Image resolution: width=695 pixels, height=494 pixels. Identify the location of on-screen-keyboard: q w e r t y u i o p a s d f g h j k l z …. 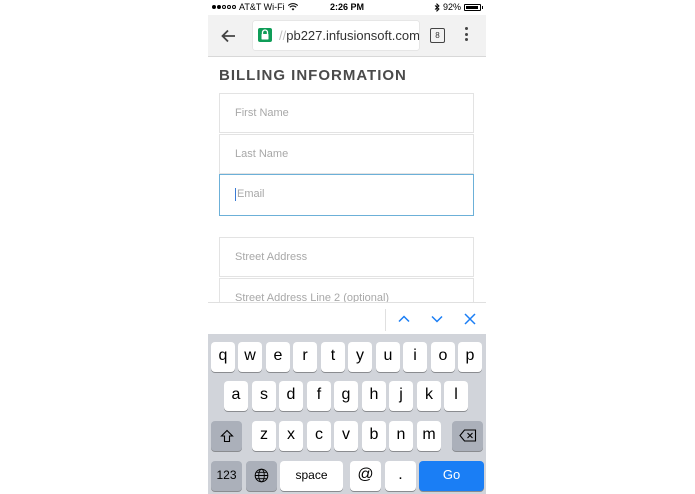
(347, 414).